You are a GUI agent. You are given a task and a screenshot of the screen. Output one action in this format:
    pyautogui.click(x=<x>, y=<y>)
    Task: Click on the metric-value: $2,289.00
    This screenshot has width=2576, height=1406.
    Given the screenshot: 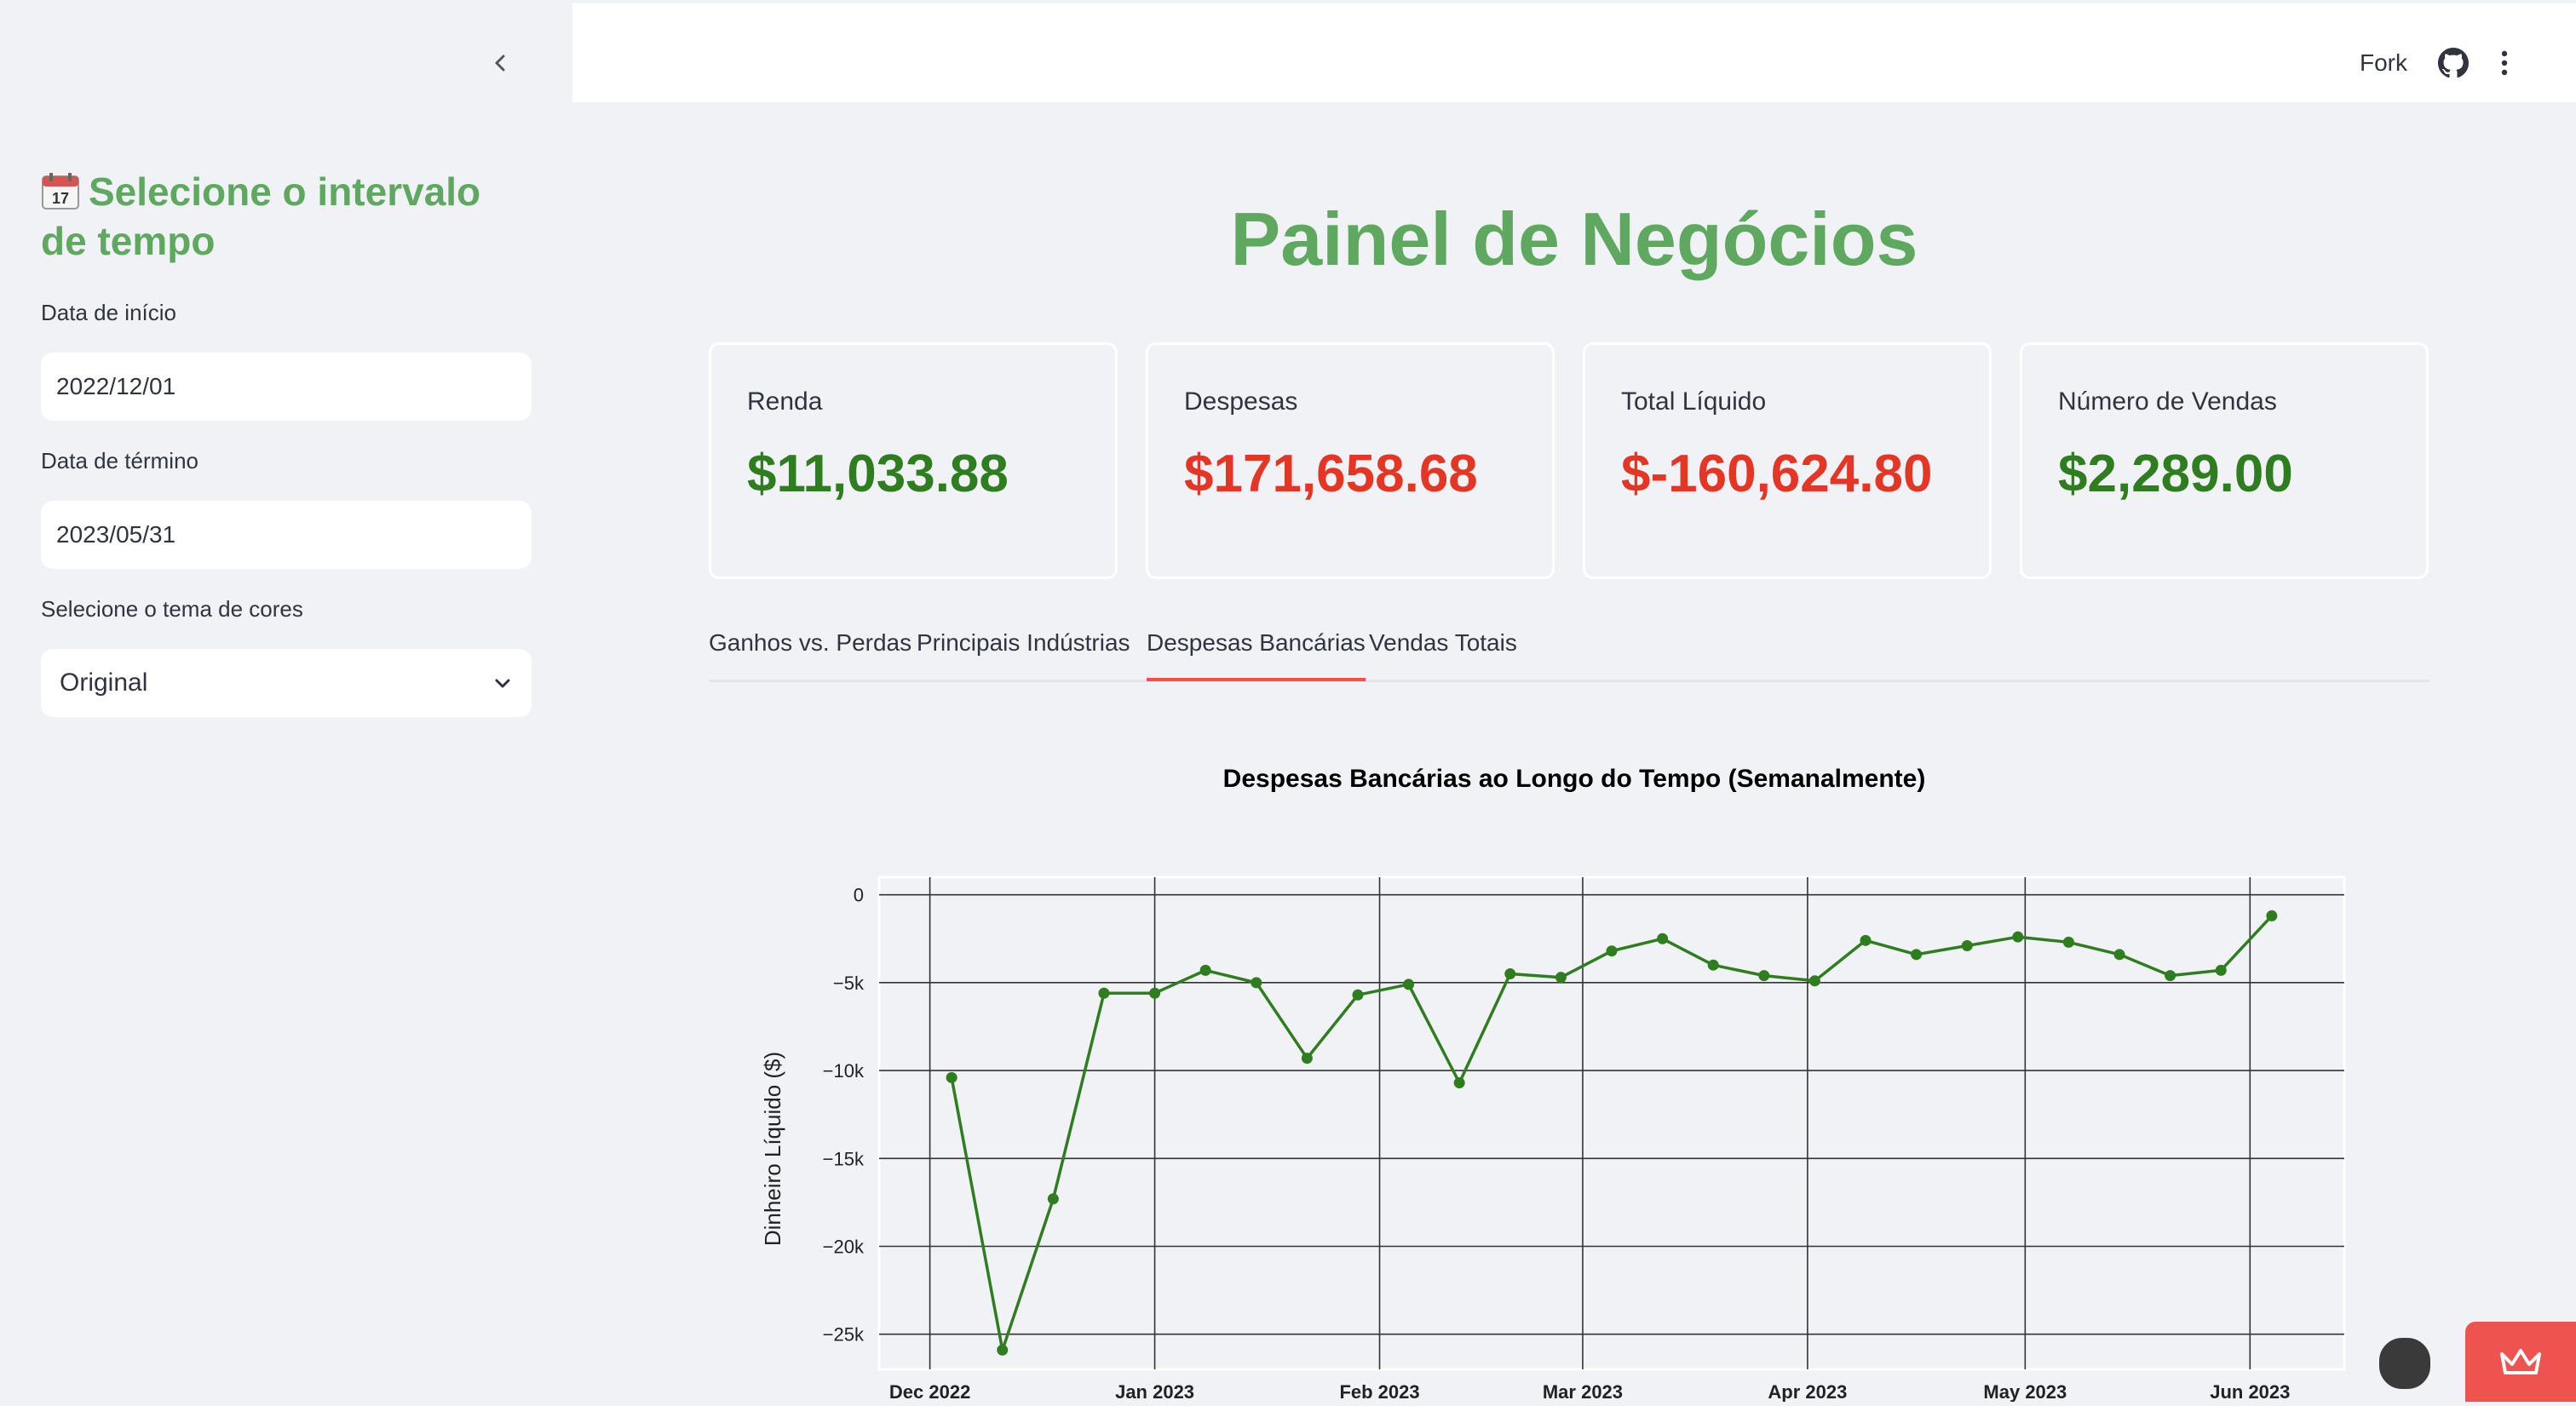 What is the action you would take?
    pyautogui.click(x=2176, y=474)
    